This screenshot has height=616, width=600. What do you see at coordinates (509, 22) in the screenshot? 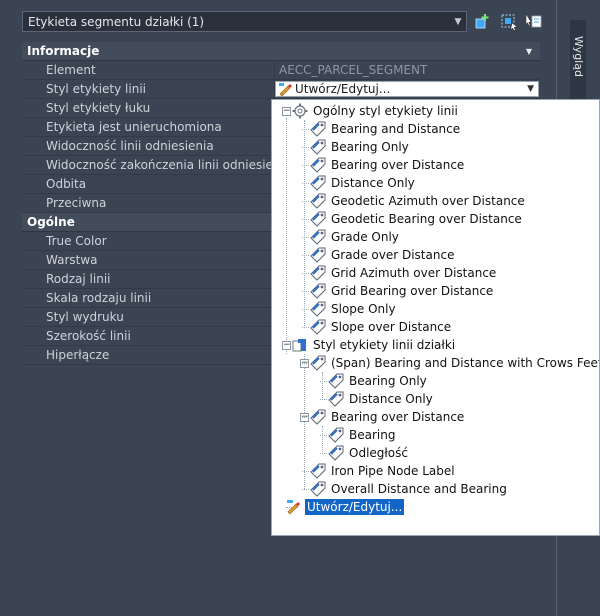
I see `quick-select-icon` at bounding box center [509, 22].